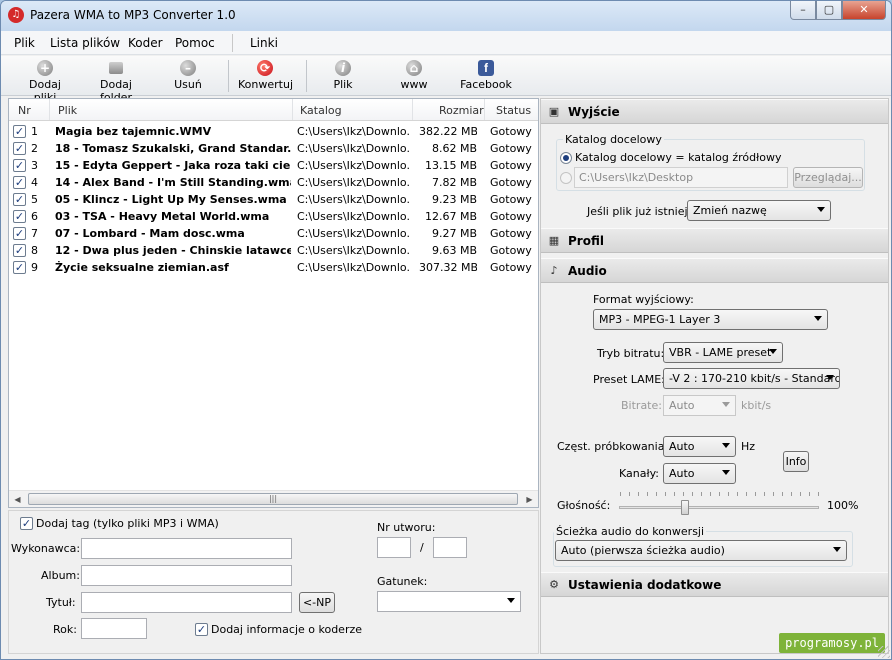 This screenshot has width=892, height=660. Describe the element at coordinates (34, 267) in the screenshot. I see `row-nr: 9` at that location.